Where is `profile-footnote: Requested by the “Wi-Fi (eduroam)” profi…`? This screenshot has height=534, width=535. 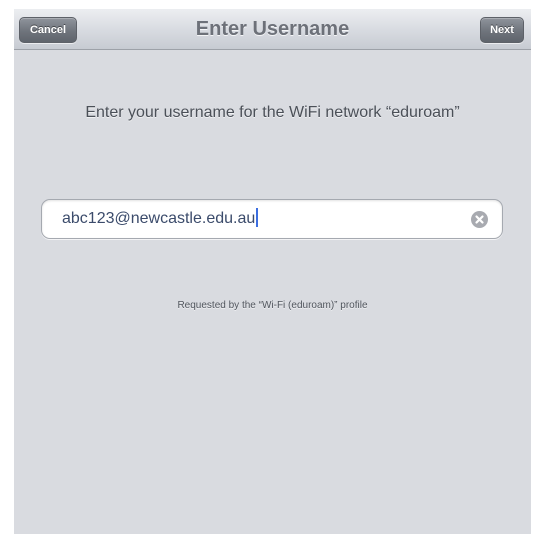
profile-footnote: Requested by the “Wi-Fi (eduroam)” profi… is located at coordinates (272, 305).